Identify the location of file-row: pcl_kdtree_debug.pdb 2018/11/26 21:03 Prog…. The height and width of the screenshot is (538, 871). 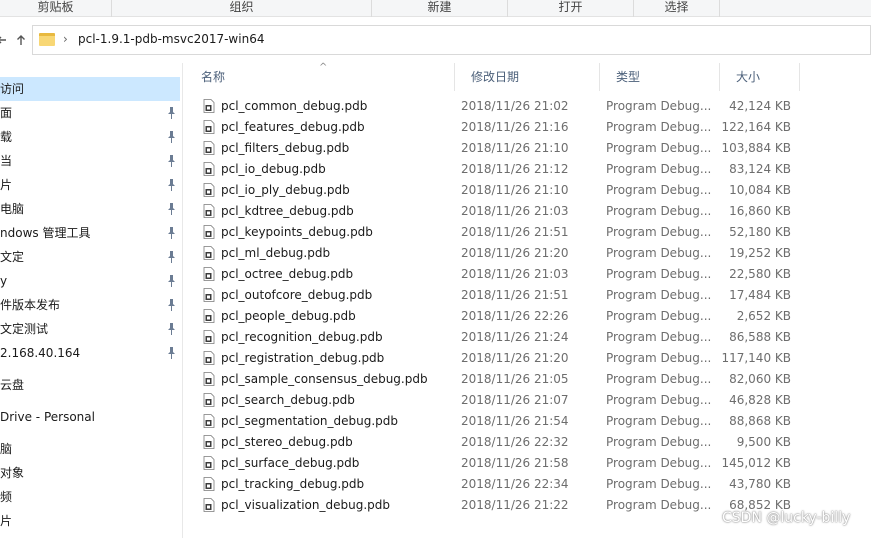
(499, 211).